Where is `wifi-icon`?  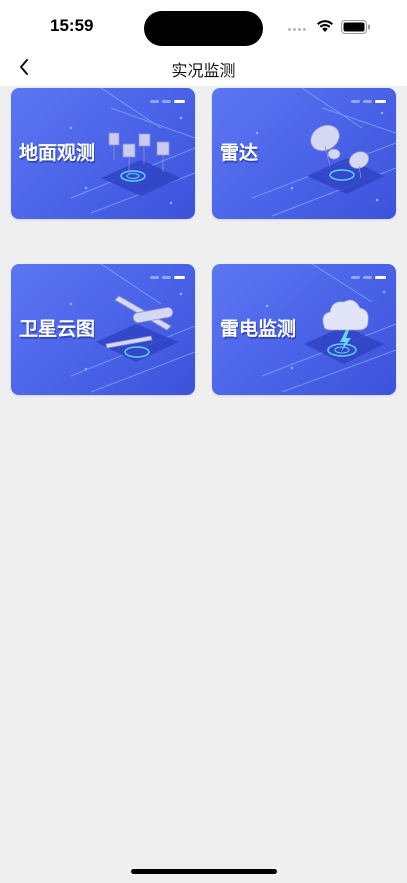
wifi-icon is located at coordinates (325, 26).